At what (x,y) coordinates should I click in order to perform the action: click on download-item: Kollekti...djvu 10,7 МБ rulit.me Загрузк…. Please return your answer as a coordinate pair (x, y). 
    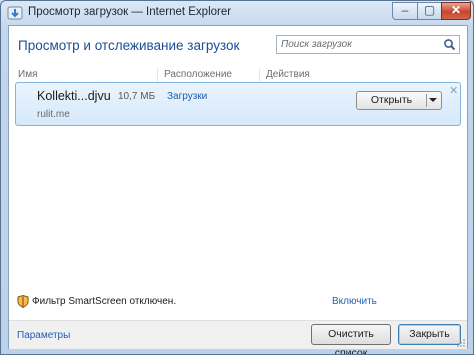
    Looking at the image, I should click on (238, 104).